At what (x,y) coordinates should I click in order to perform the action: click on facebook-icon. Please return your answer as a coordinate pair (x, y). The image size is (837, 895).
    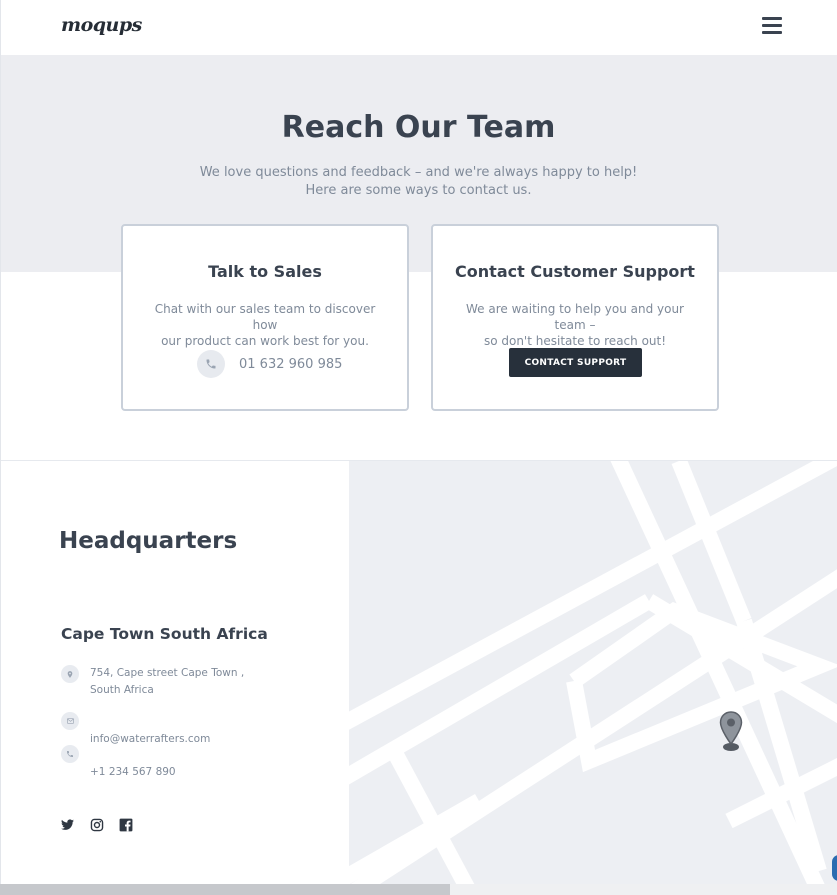
    Looking at the image, I should click on (127, 825).